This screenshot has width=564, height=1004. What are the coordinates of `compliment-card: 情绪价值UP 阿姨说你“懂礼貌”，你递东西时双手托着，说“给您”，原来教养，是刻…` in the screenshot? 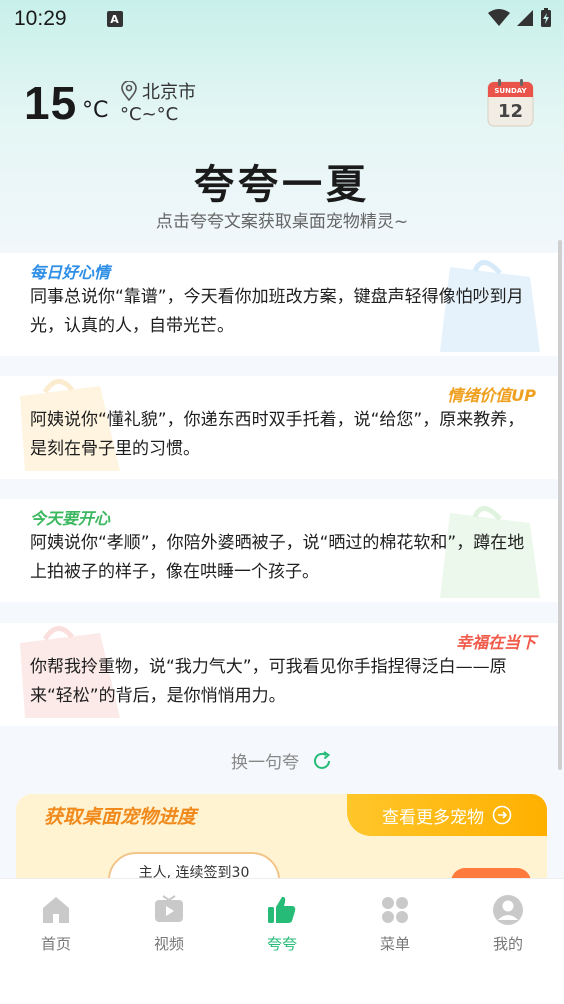 It's located at (279, 427).